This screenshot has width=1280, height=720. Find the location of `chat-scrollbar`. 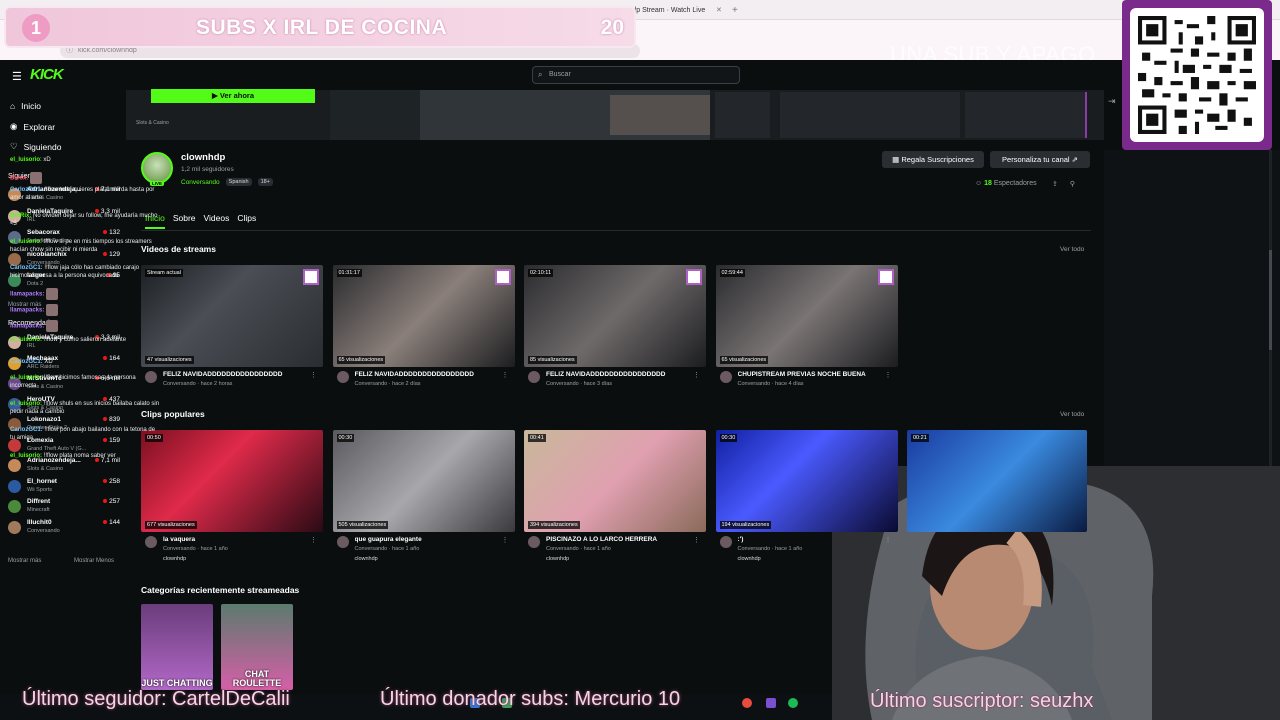

chat-scrollbar is located at coordinates (1270, 310).